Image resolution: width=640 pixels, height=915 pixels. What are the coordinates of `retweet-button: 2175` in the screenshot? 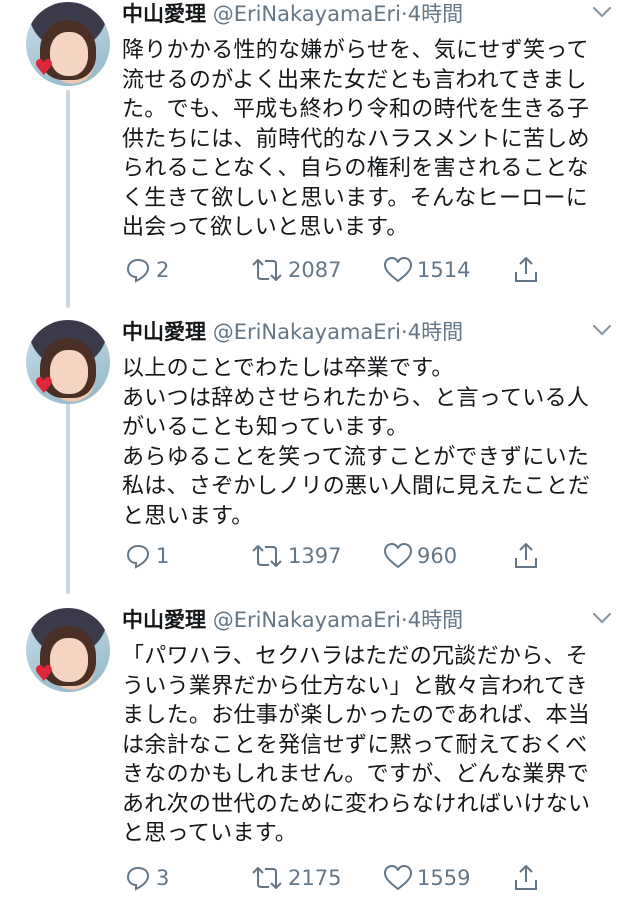 It's located at (295, 878).